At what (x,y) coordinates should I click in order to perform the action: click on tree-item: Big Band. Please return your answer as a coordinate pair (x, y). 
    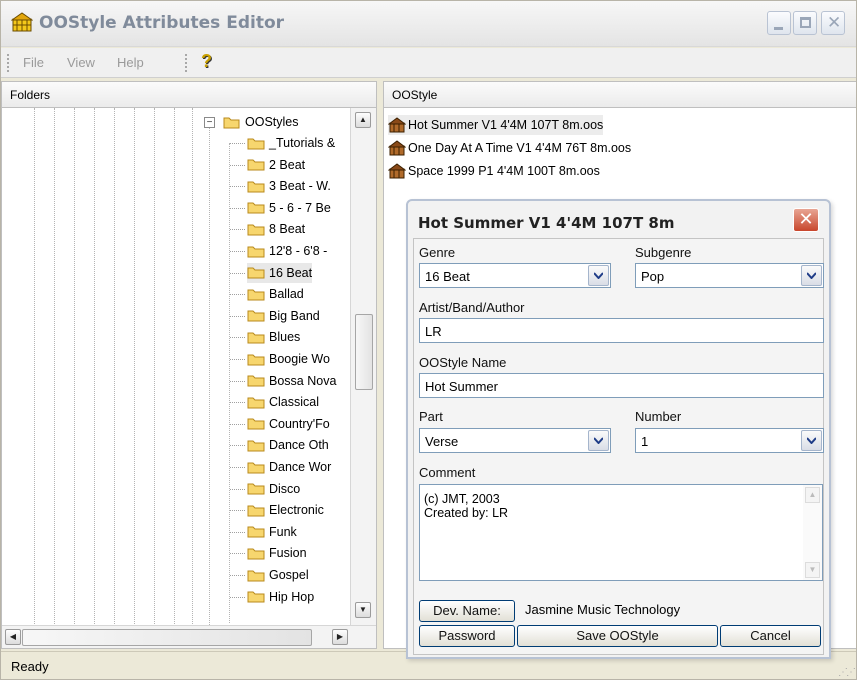
    Looking at the image, I should click on (275, 316).